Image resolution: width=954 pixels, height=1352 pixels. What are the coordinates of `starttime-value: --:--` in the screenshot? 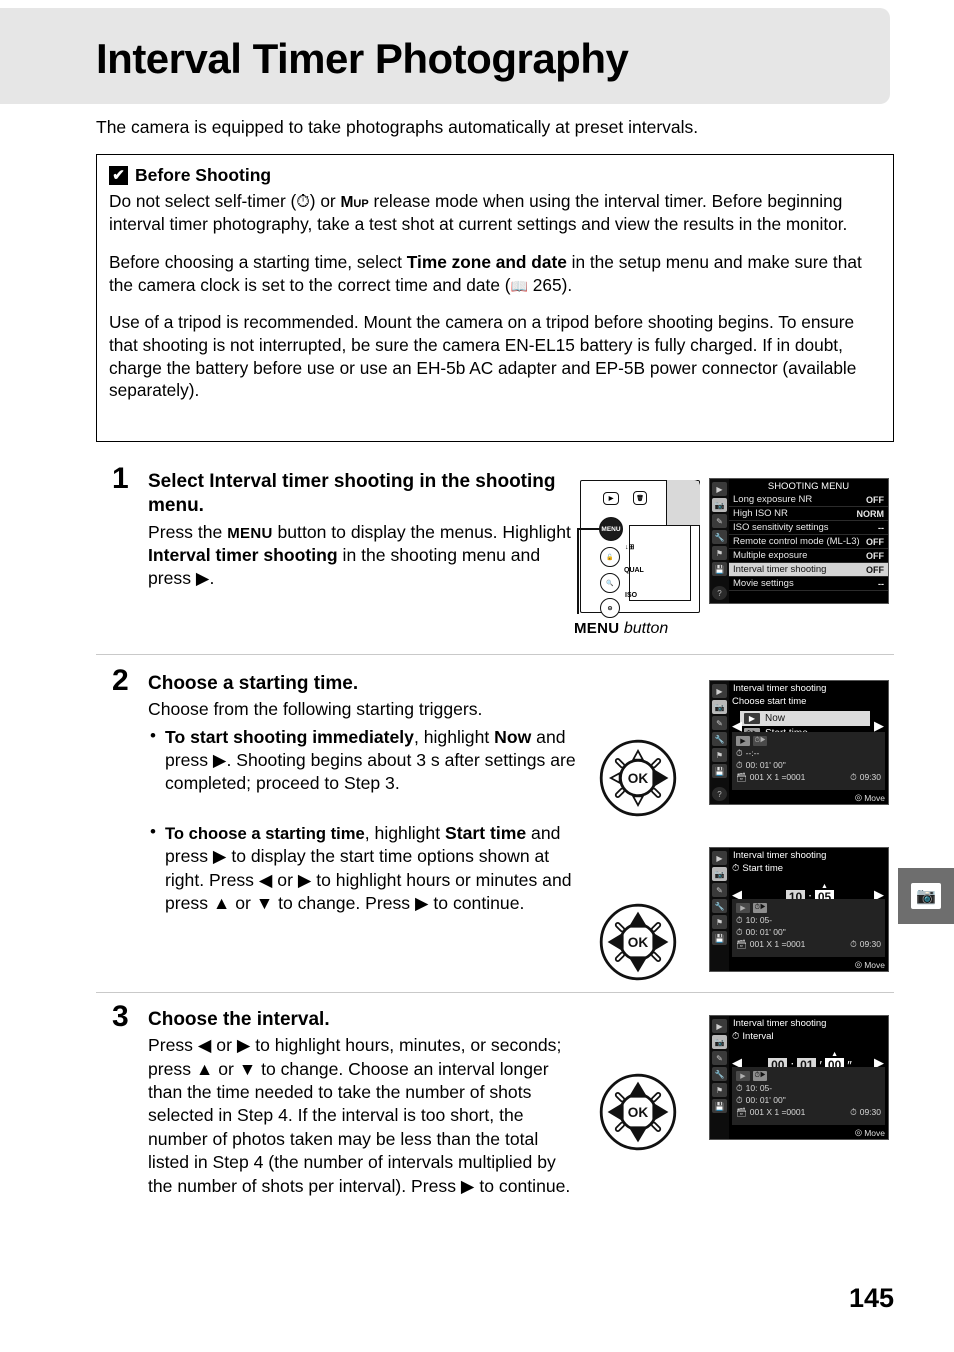 It's located at (752, 753).